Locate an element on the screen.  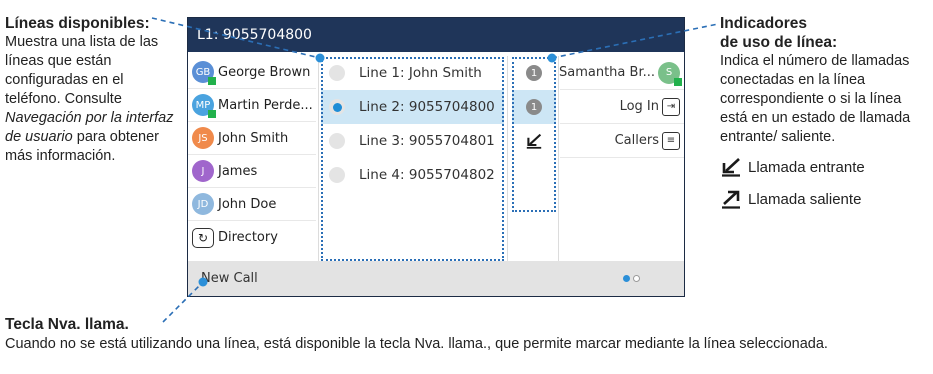
contact-item: GB George Brown is located at coordinates (252, 72).